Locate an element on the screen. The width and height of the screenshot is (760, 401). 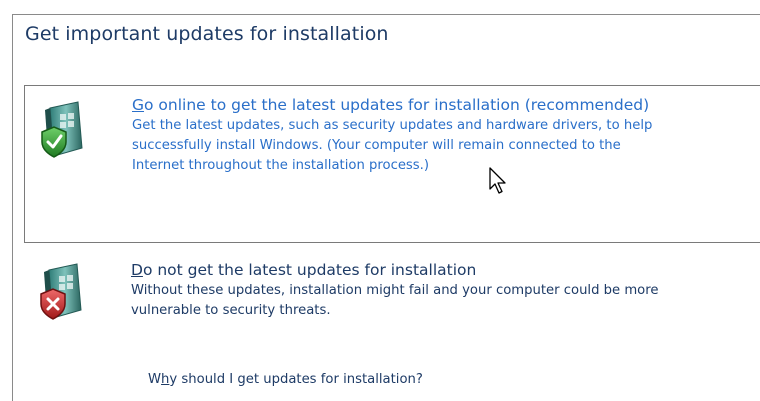
skip-updates-desc-line: vulnerable to security threats. is located at coordinates (231, 310).